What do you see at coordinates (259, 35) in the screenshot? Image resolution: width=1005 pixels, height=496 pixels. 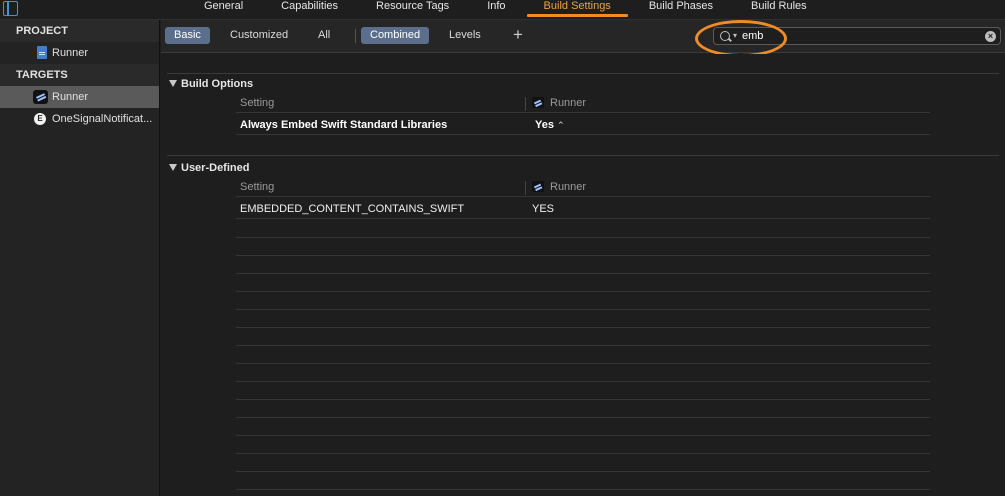 I see `filter-customized-button: Customized` at bounding box center [259, 35].